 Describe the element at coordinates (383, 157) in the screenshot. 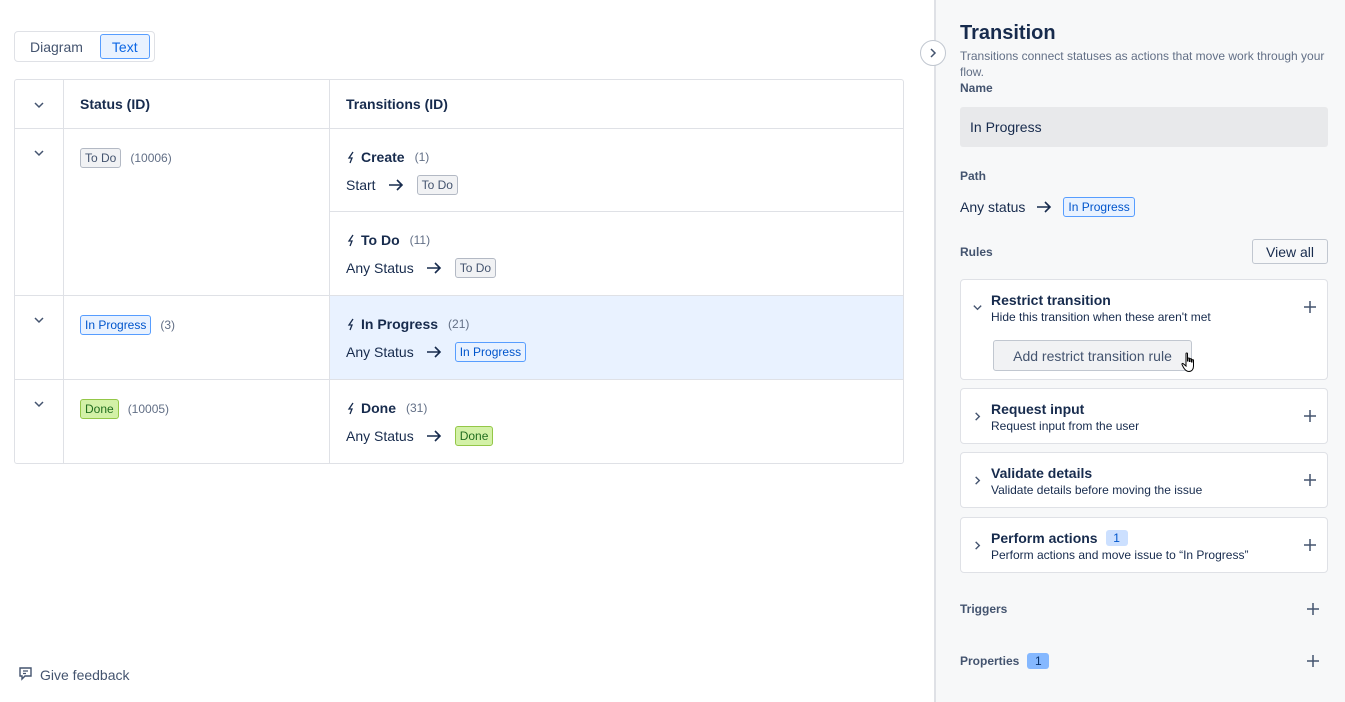

I see `transition-name: Create` at that location.